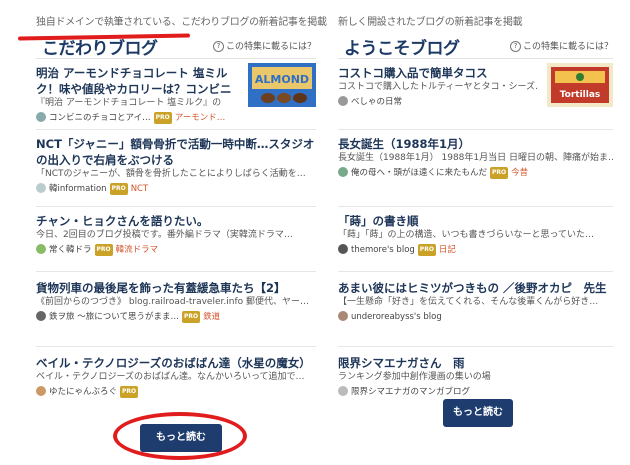  What do you see at coordinates (70, 250) in the screenshot?
I see `entry-author: 常く韓ドラ` at bounding box center [70, 250].